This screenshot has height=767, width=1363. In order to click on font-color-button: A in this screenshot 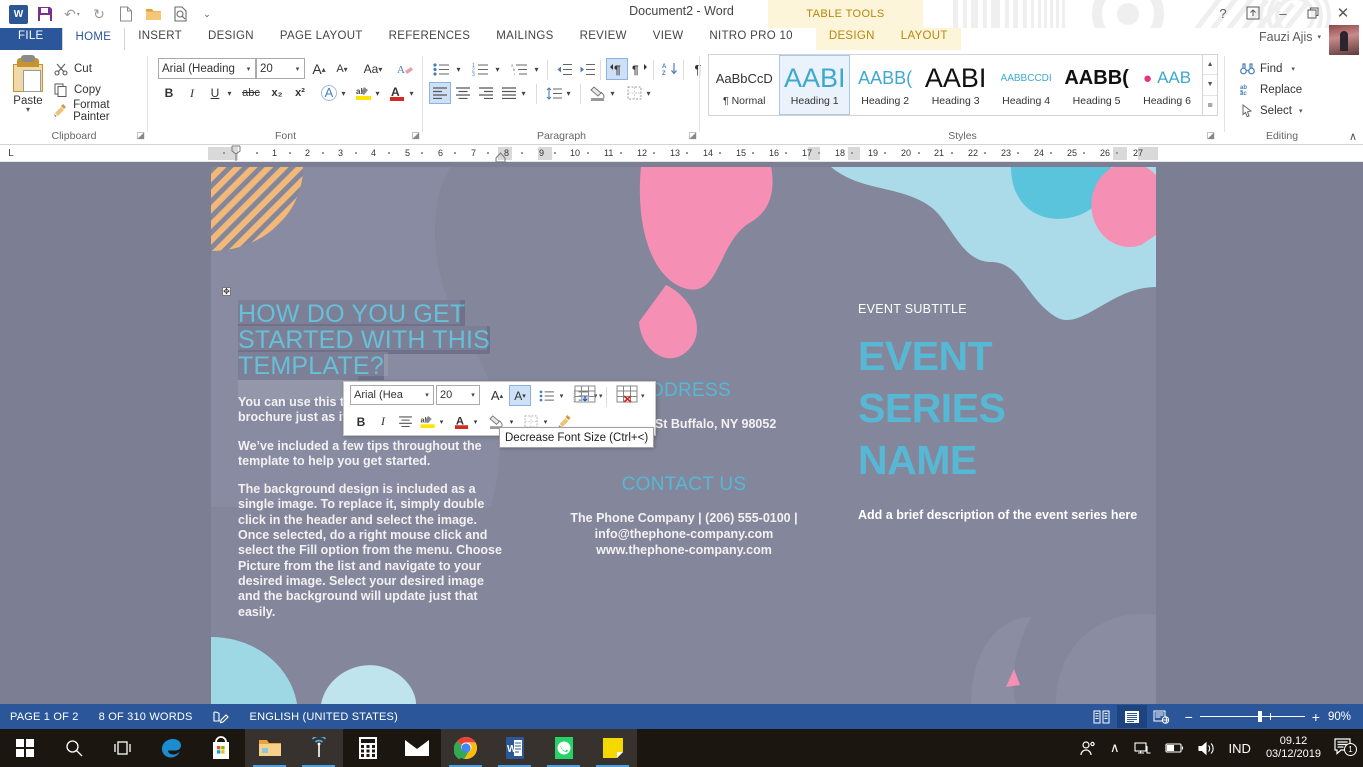, I will do `click(397, 93)`.